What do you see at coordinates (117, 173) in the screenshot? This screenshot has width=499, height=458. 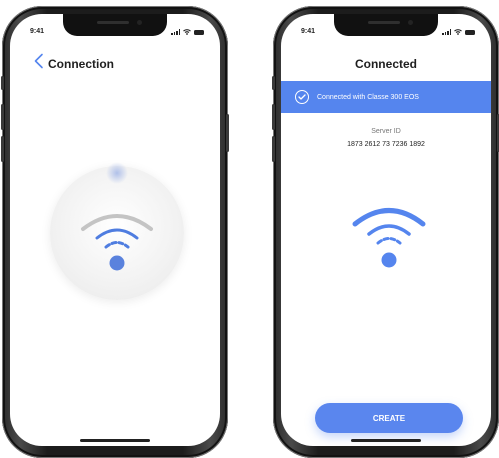 I see `scanning-glow` at bounding box center [117, 173].